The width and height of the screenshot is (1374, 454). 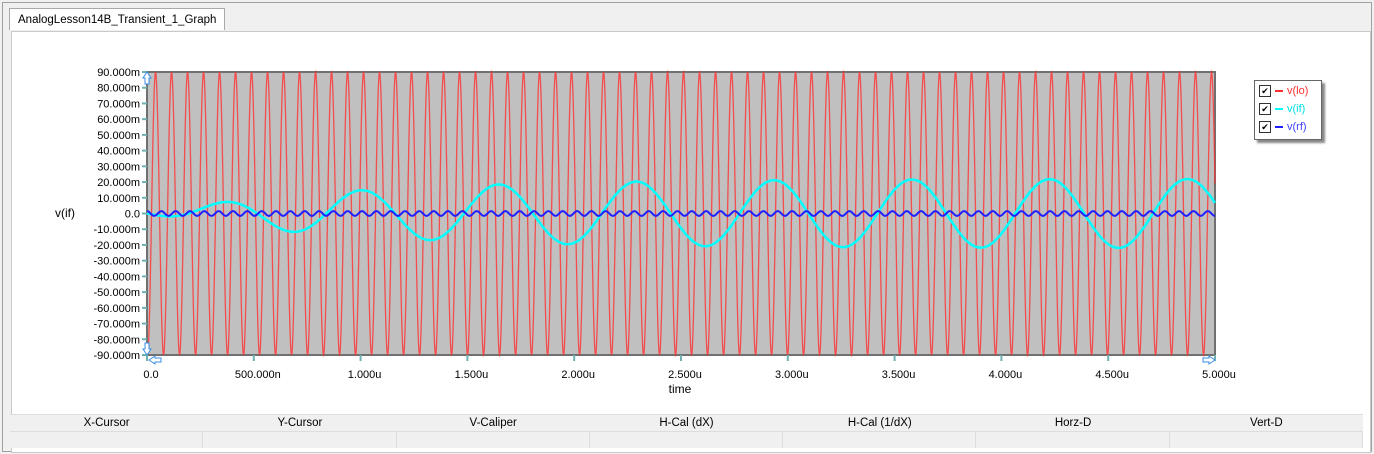 I want to click on x-tick-label: 0.0, so click(x=150, y=375).